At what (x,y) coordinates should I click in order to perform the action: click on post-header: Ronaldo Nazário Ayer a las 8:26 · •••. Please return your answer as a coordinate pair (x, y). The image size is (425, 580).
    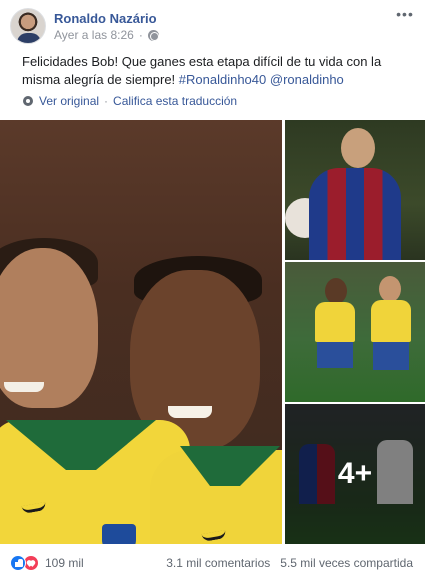
    Looking at the image, I should click on (213, 26).